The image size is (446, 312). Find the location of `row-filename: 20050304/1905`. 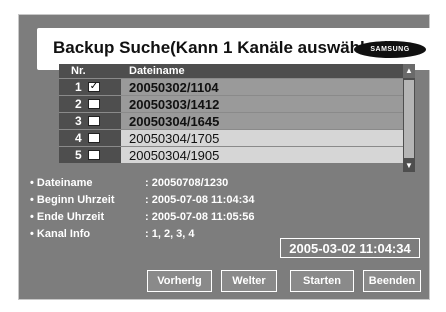

row-filename: 20050304/1905 is located at coordinates (174, 155).